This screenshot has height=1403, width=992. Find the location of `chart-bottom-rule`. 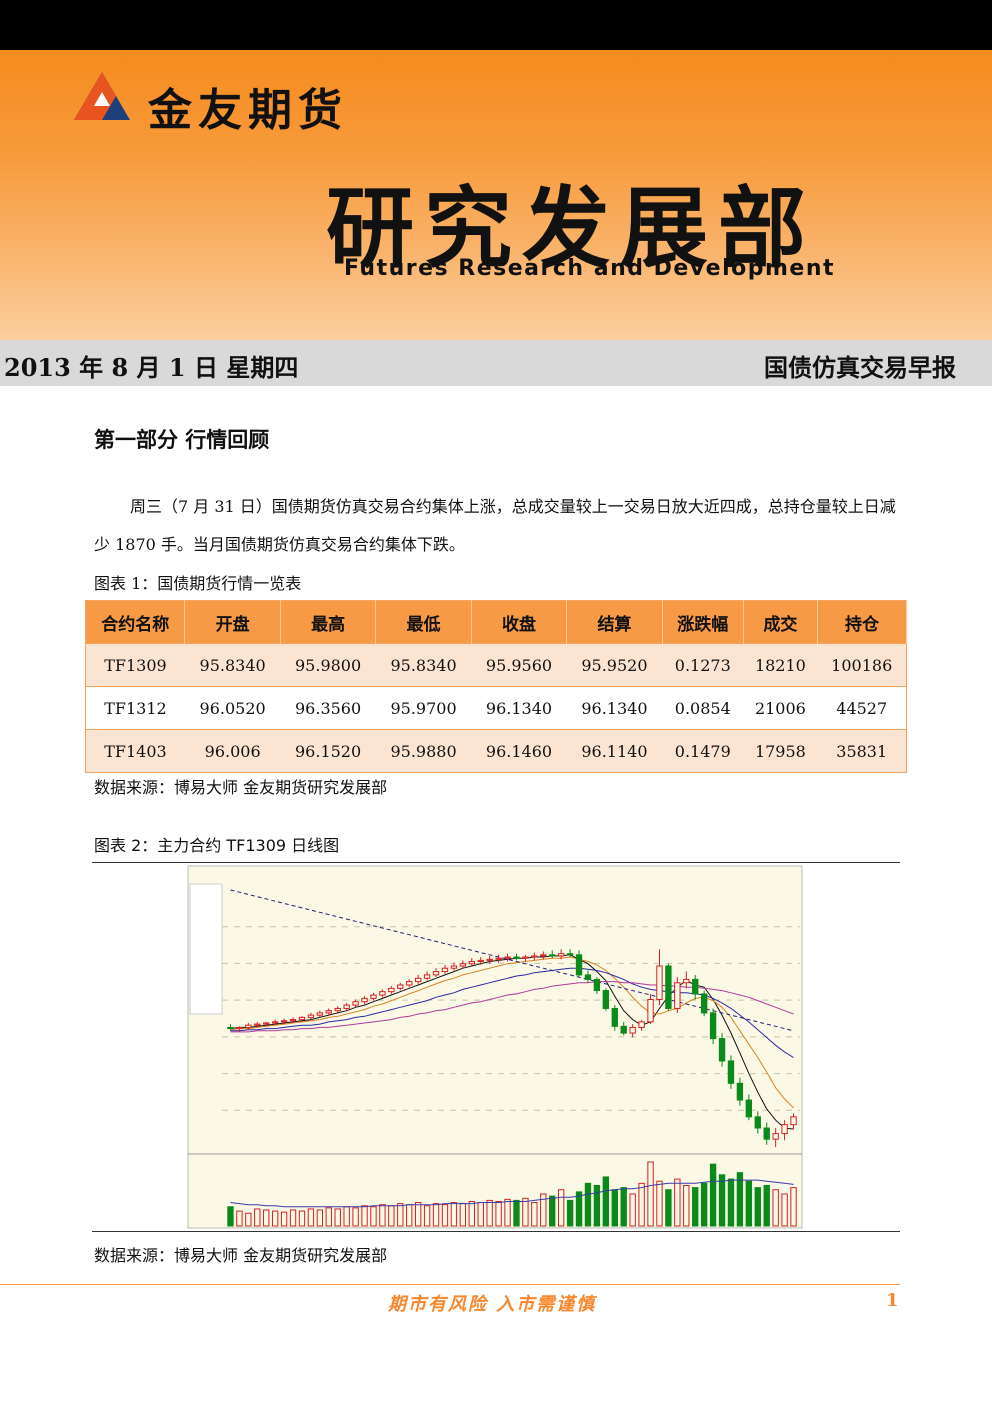

chart-bottom-rule is located at coordinates (496, 1231).